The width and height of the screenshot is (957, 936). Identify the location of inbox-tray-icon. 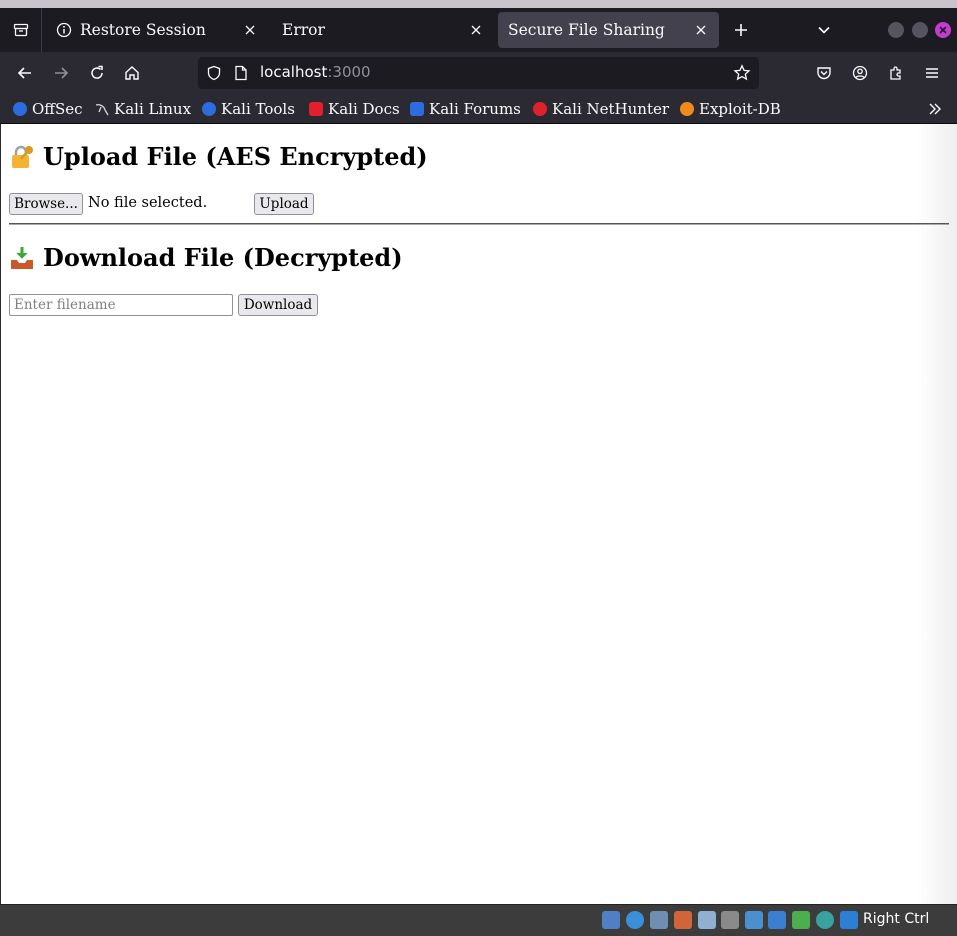
(22, 258).